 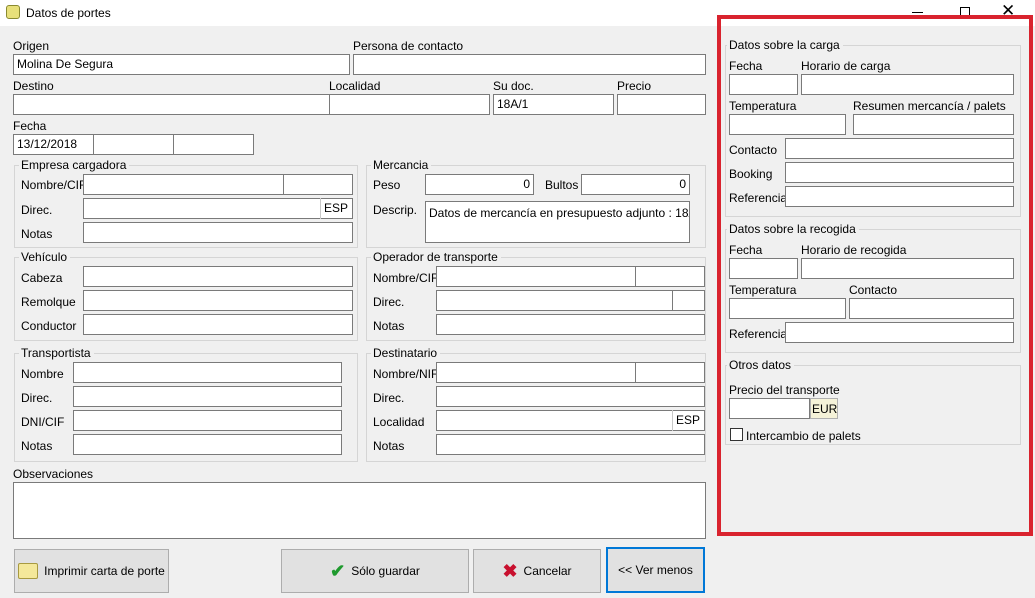 I want to click on empresa-country-code: ESP, so click(x=335, y=208).